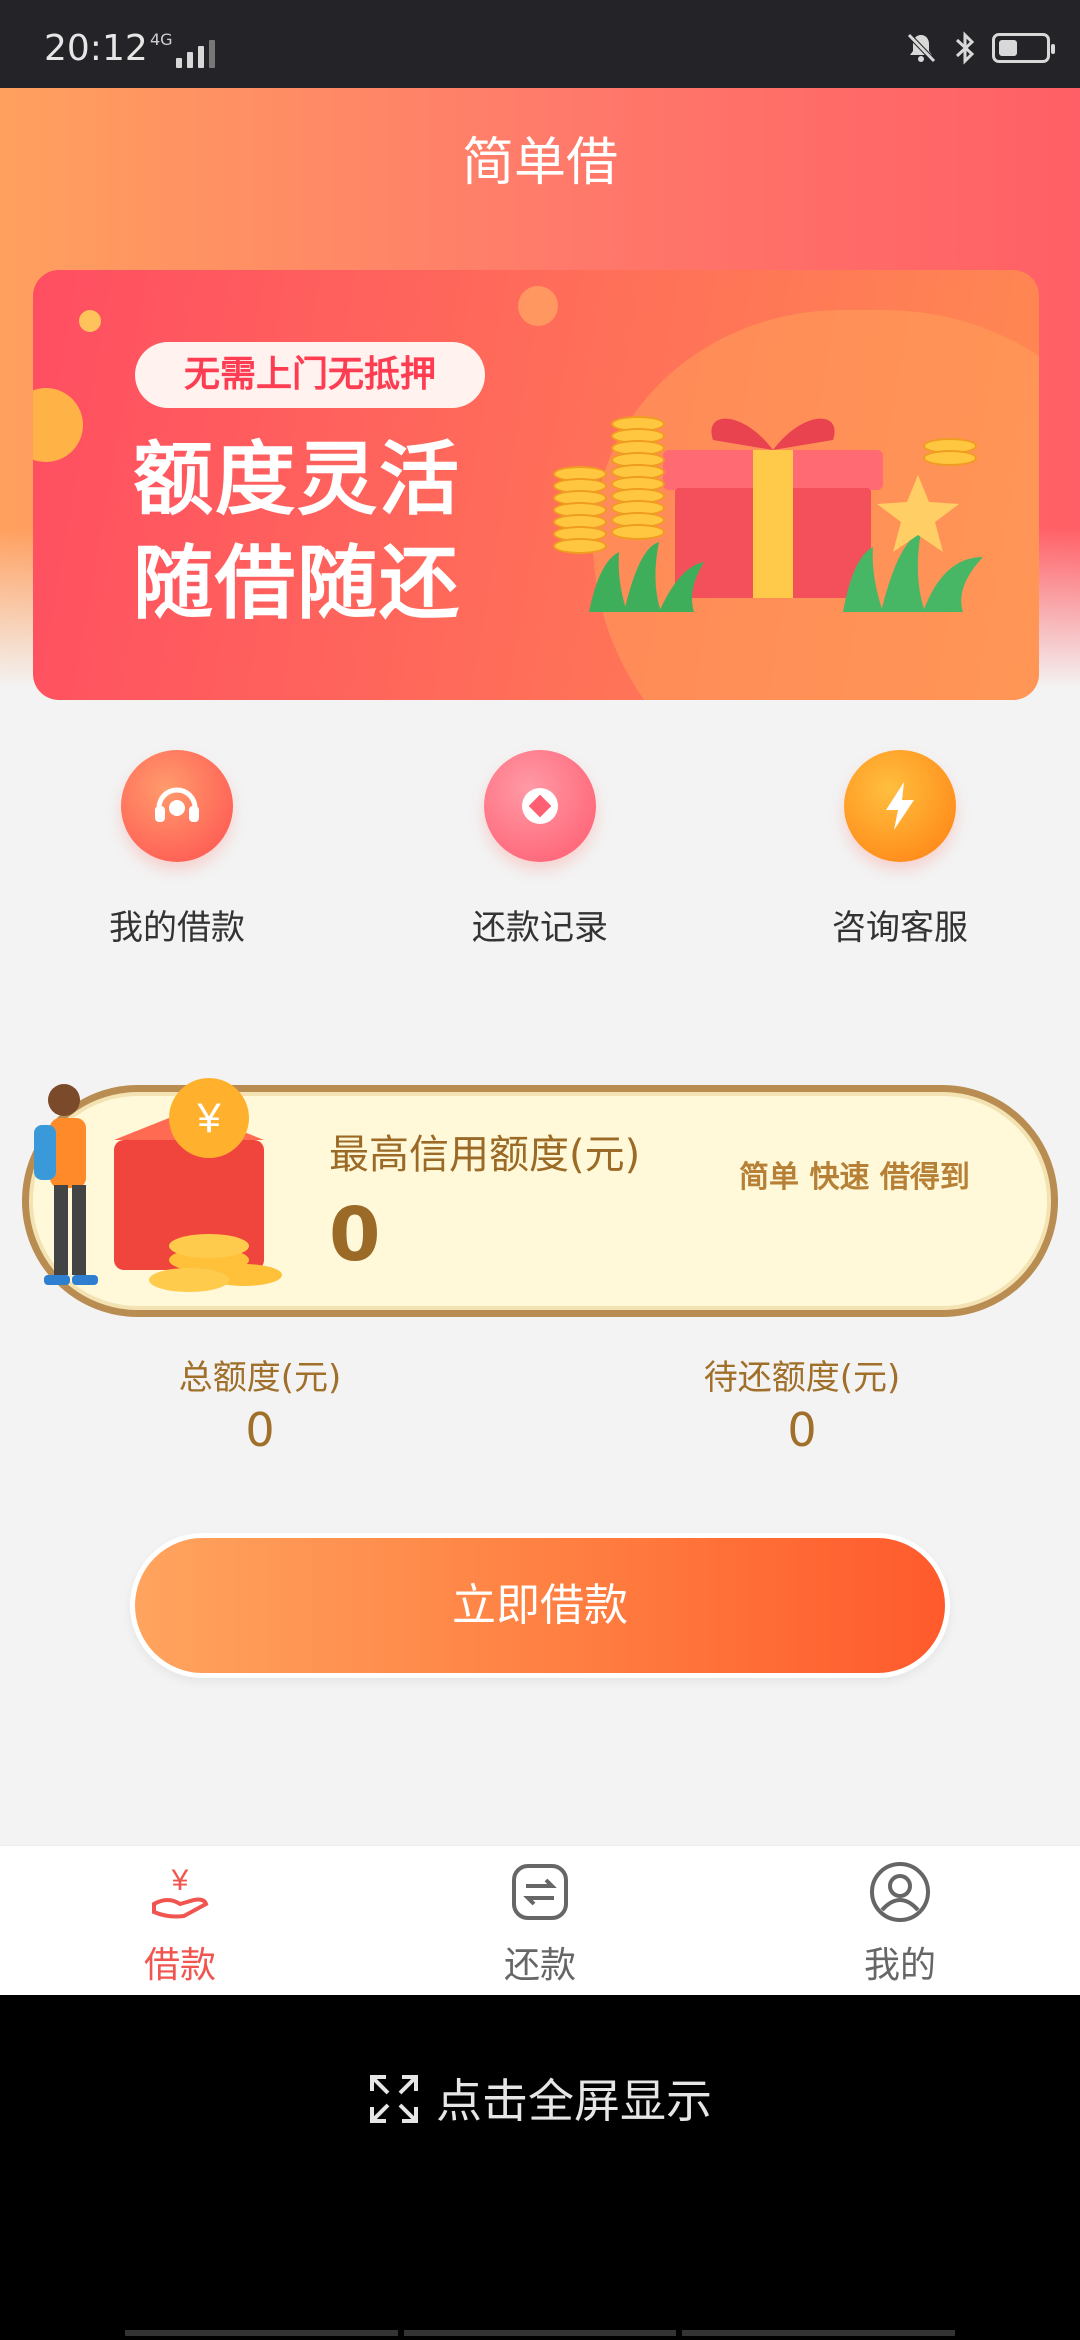 The width and height of the screenshot is (1080, 2340). What do you see at coordinates (900, 806) in the screenshot?
I see `lightning-icon` at bounding box center [900, 806].